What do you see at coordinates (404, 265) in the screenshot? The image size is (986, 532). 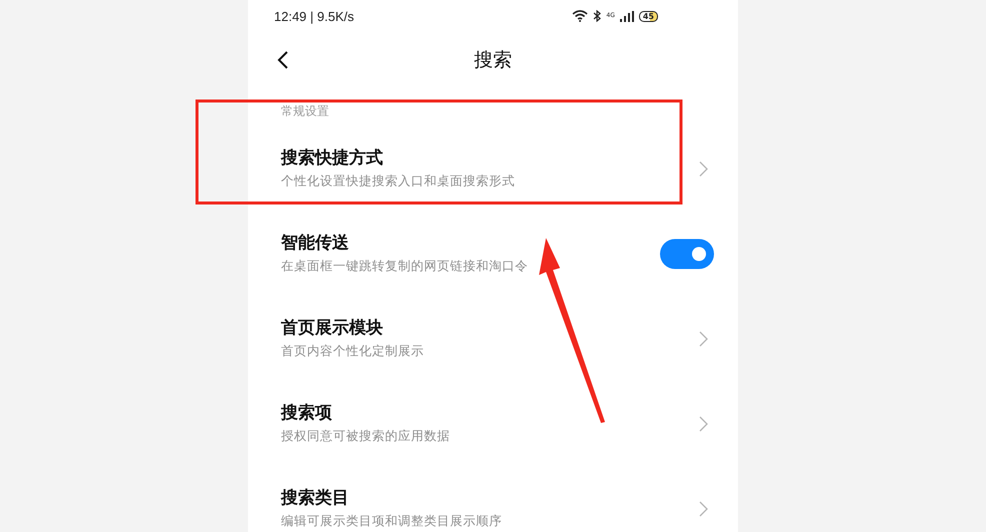 I see `row-subtitle: 在桌面框一键跳转复制的网页链接和淘口令` at bounding box center [404, 265].